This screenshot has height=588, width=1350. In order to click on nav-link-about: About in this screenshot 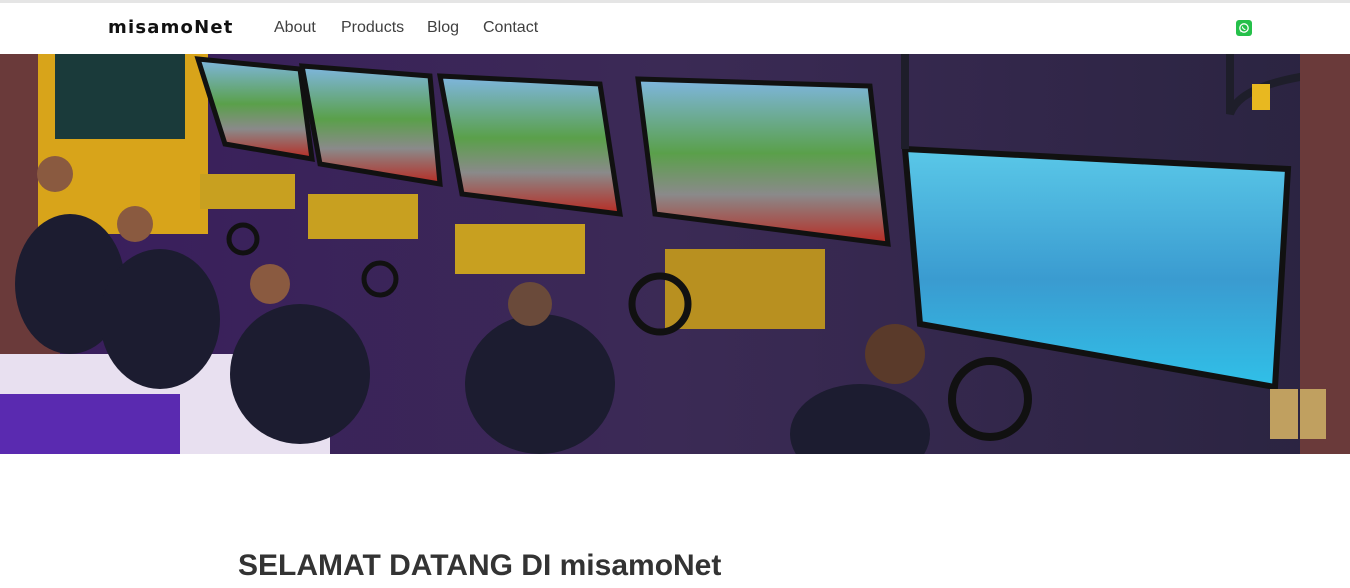, I will do `click(295, 28)`.